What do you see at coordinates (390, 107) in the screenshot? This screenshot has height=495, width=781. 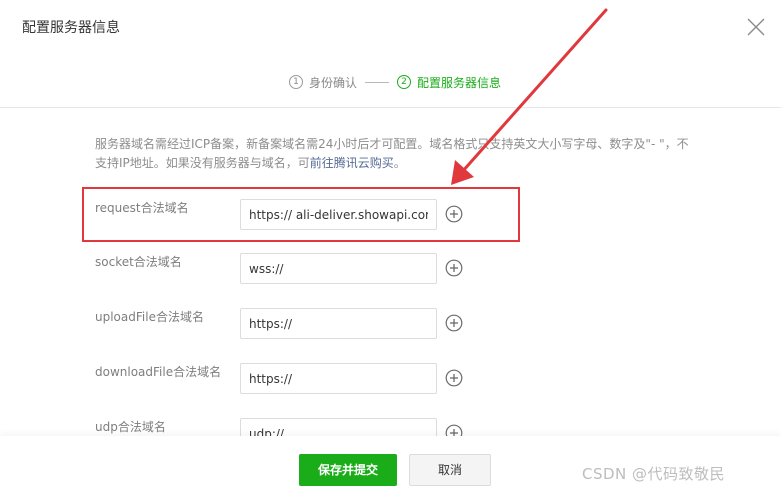 I see `header-divider` at bounding box center [390, 107].